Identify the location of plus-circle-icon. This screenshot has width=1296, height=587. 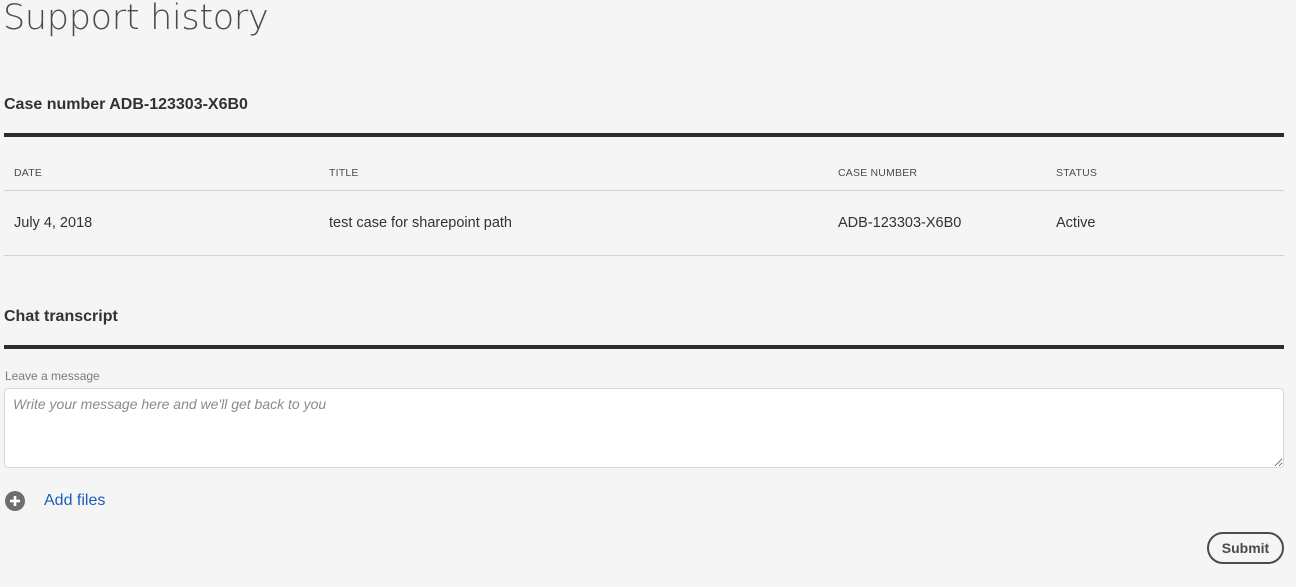
(15, 501).